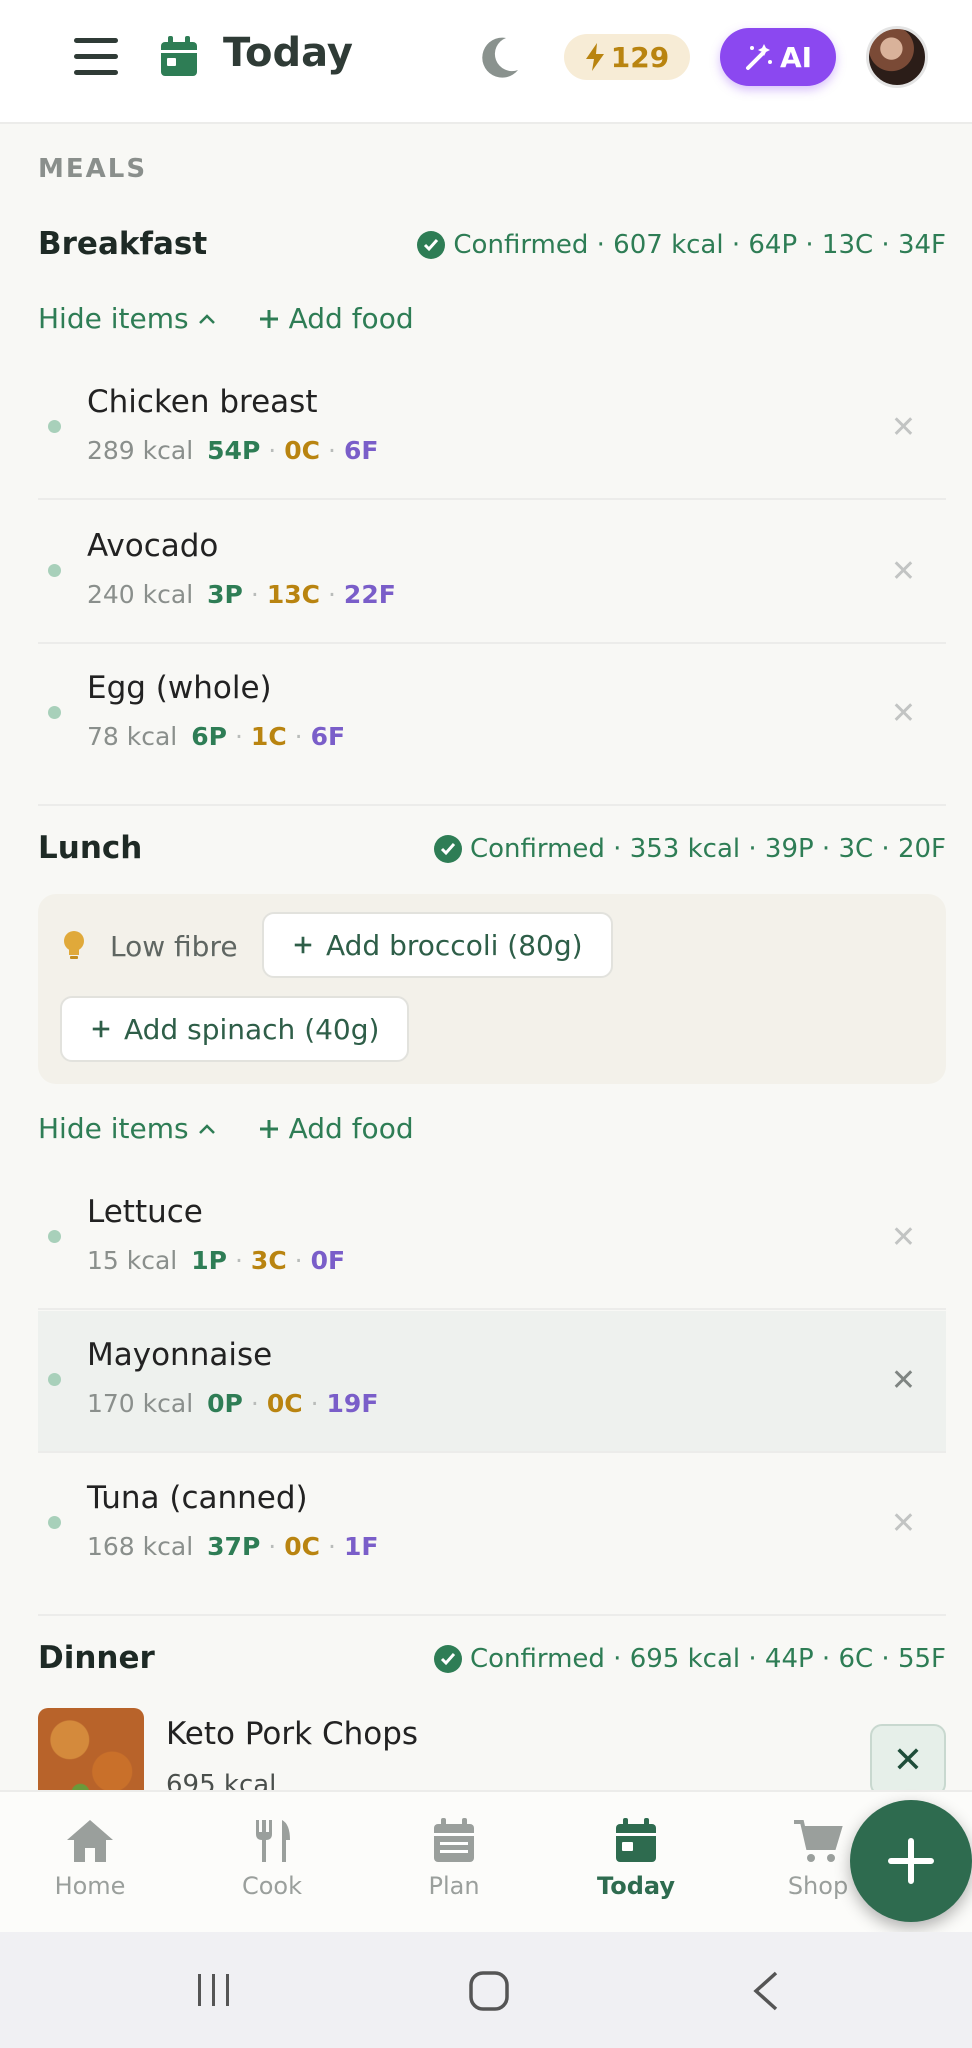 This screenshot has width=972, height=2048. What do you see at coordinates (272, 1886) in the screenshot?
I see `nav-label: Cook` at bounding box center [272, 1886].